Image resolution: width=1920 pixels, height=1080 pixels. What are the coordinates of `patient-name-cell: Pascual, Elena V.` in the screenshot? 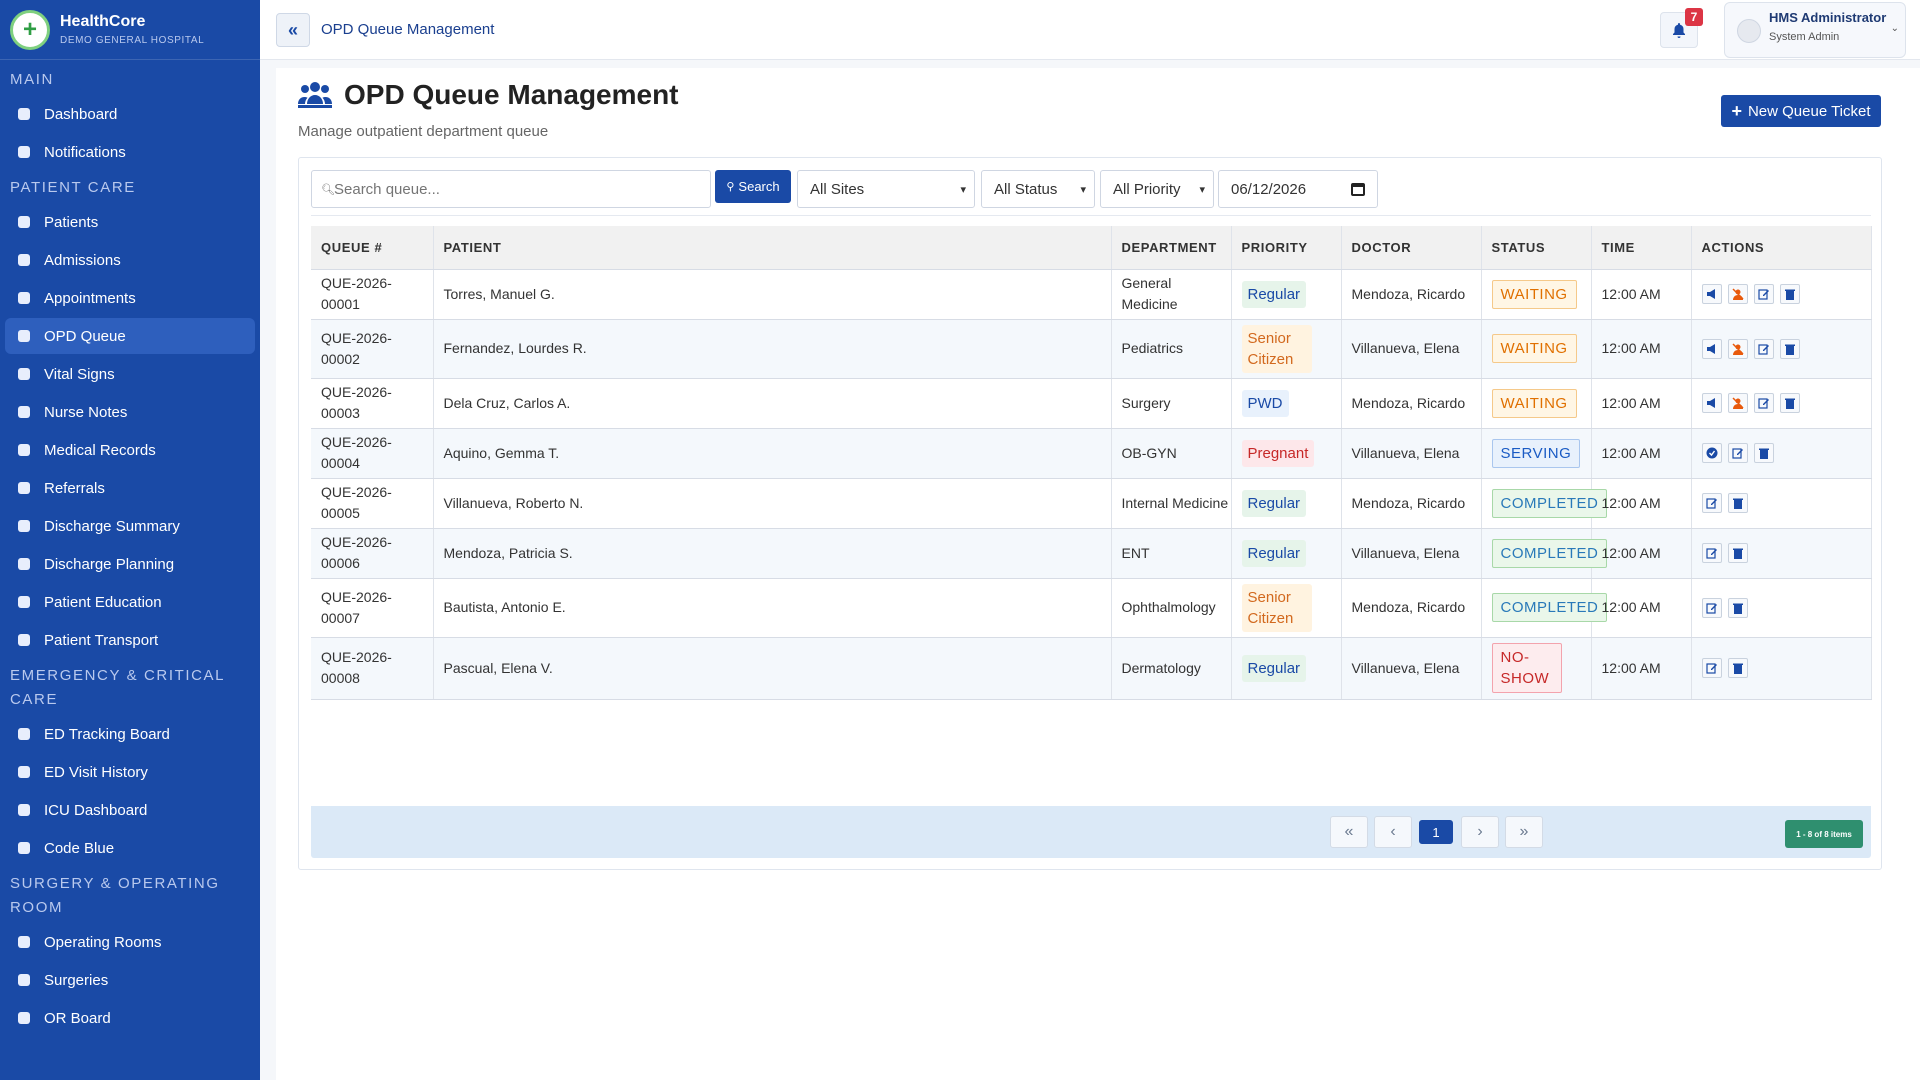 It's located at (772, 668).